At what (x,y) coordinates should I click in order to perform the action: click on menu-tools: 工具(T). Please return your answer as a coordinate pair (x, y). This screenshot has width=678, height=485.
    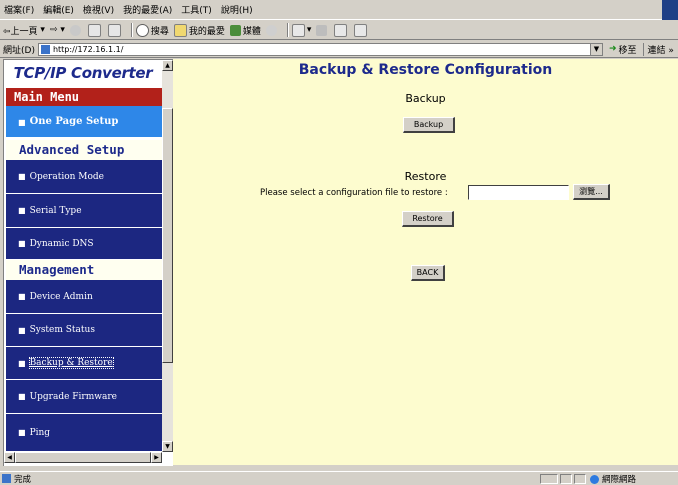
    Looking at the image, I should click on (196, 9).